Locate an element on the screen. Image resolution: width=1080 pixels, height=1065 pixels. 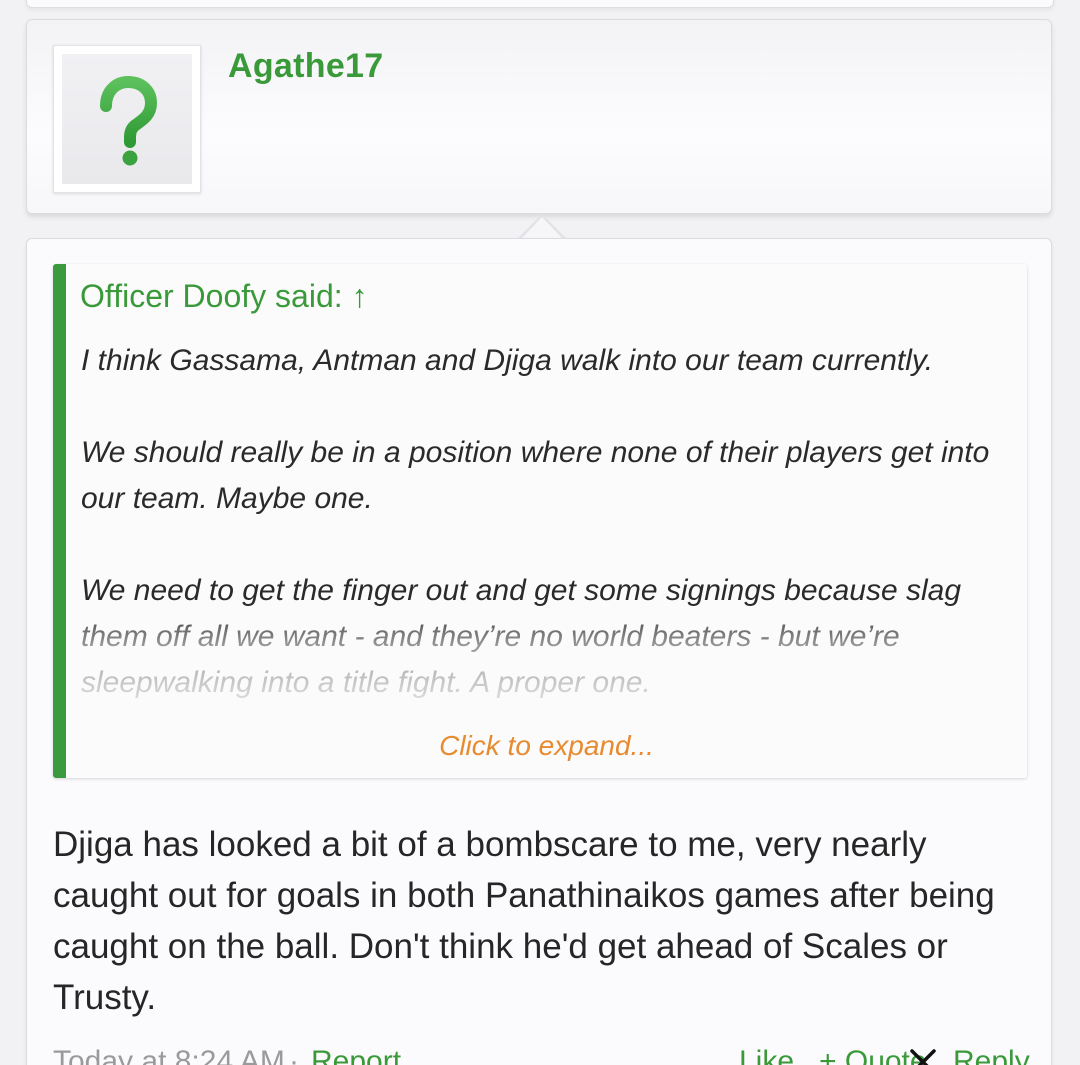
avatar-placeholder is located at coordinates (127, 119).